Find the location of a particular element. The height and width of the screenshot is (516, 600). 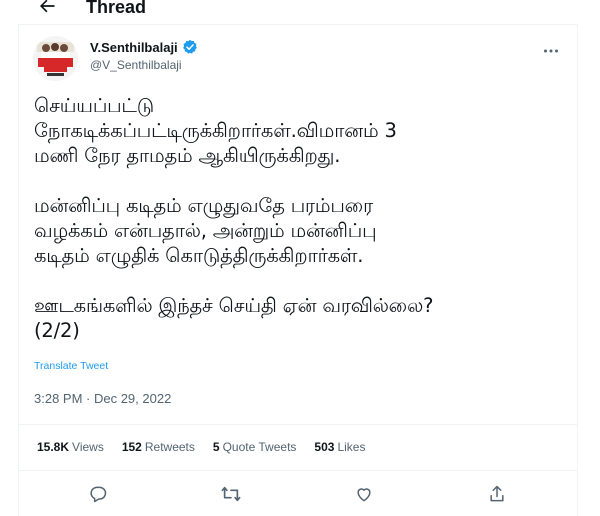

arrow-left-icon is located at coordinates (47, 10).